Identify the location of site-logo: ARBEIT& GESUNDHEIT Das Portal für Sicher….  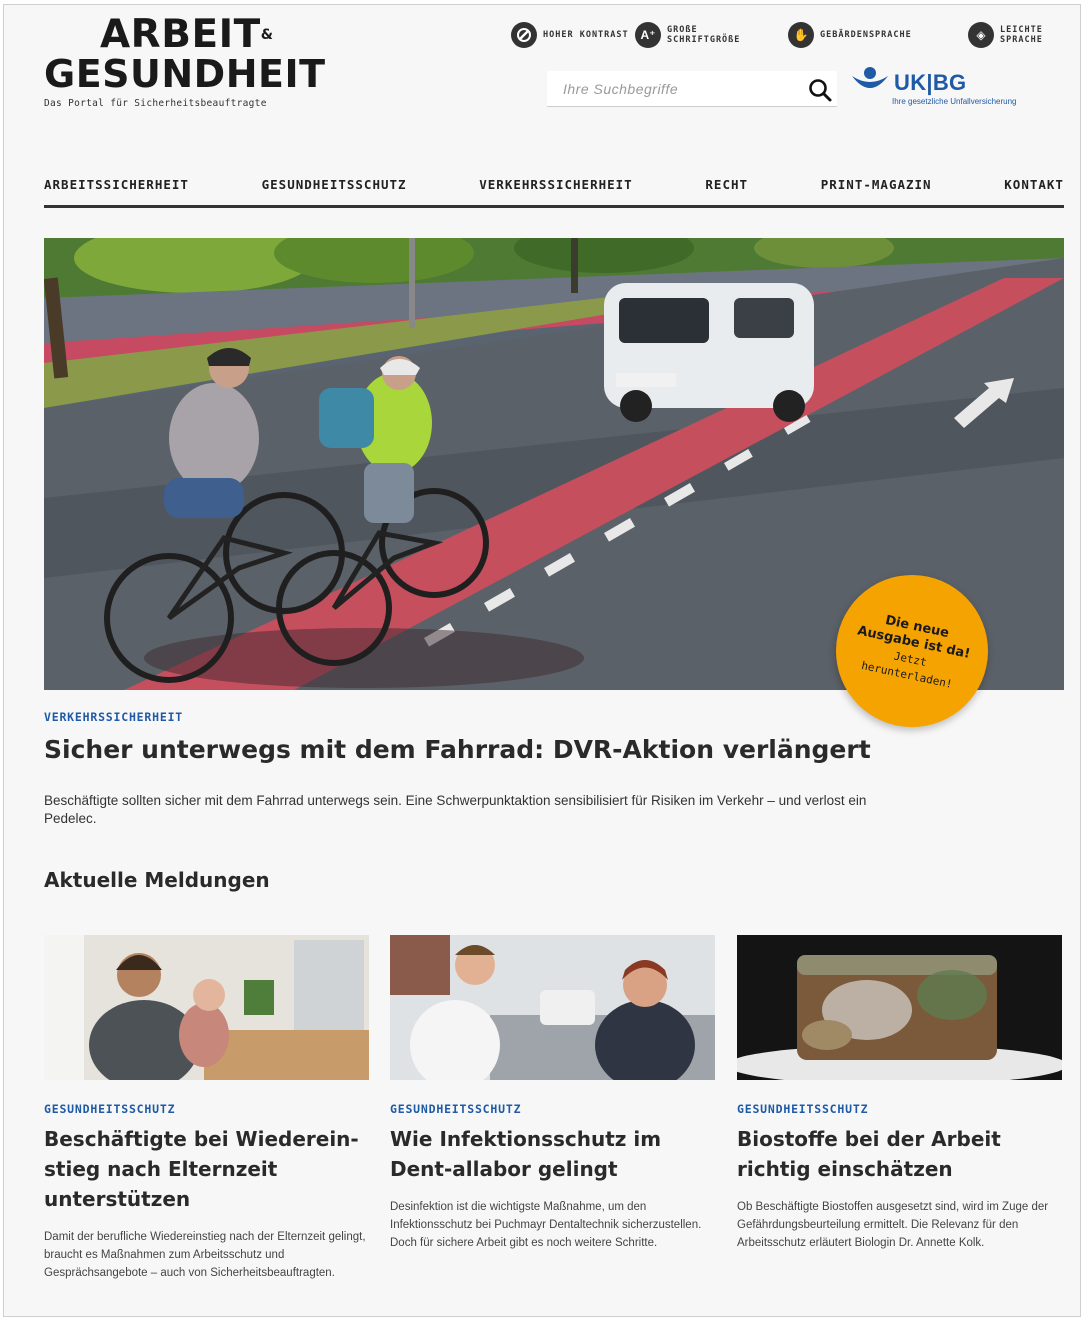
(185, 62).